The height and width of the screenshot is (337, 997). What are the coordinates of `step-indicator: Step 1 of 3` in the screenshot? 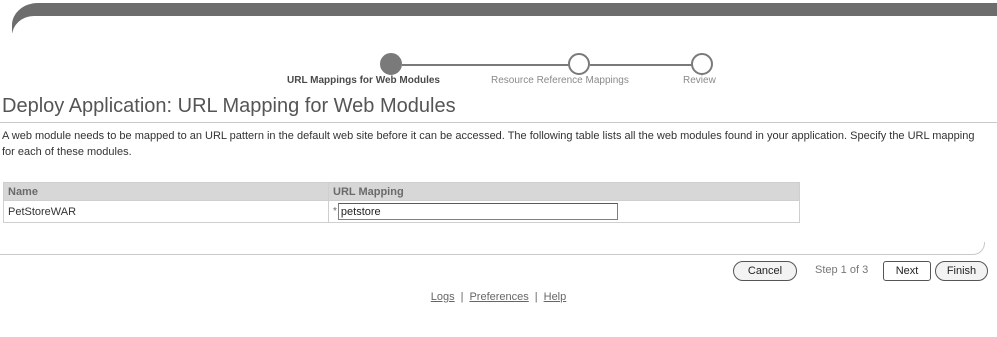 It's located at (842, 270).